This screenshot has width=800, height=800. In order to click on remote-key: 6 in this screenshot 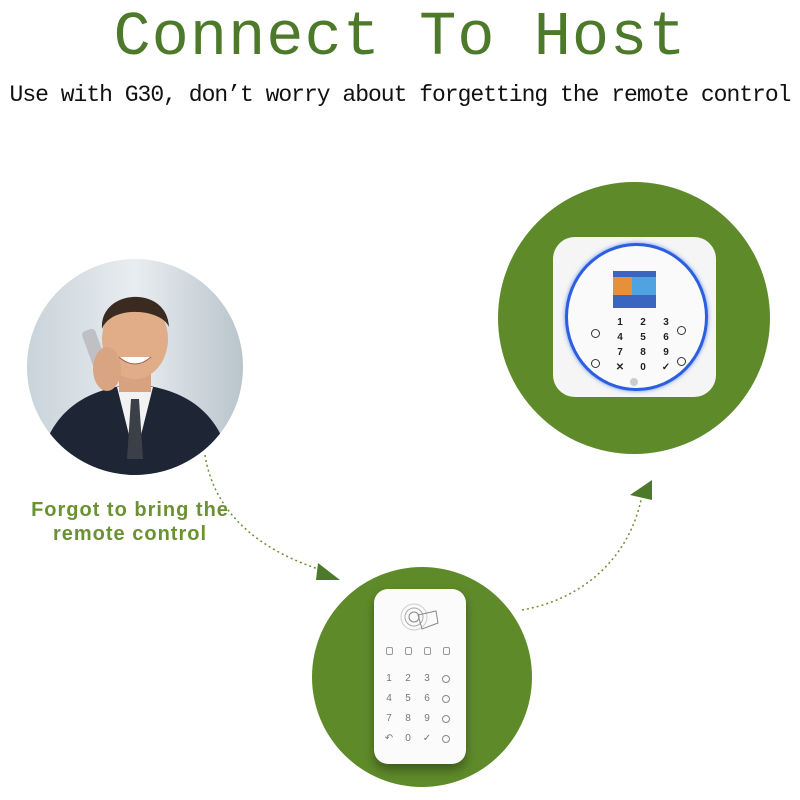, I will do `click(427, 698)`.